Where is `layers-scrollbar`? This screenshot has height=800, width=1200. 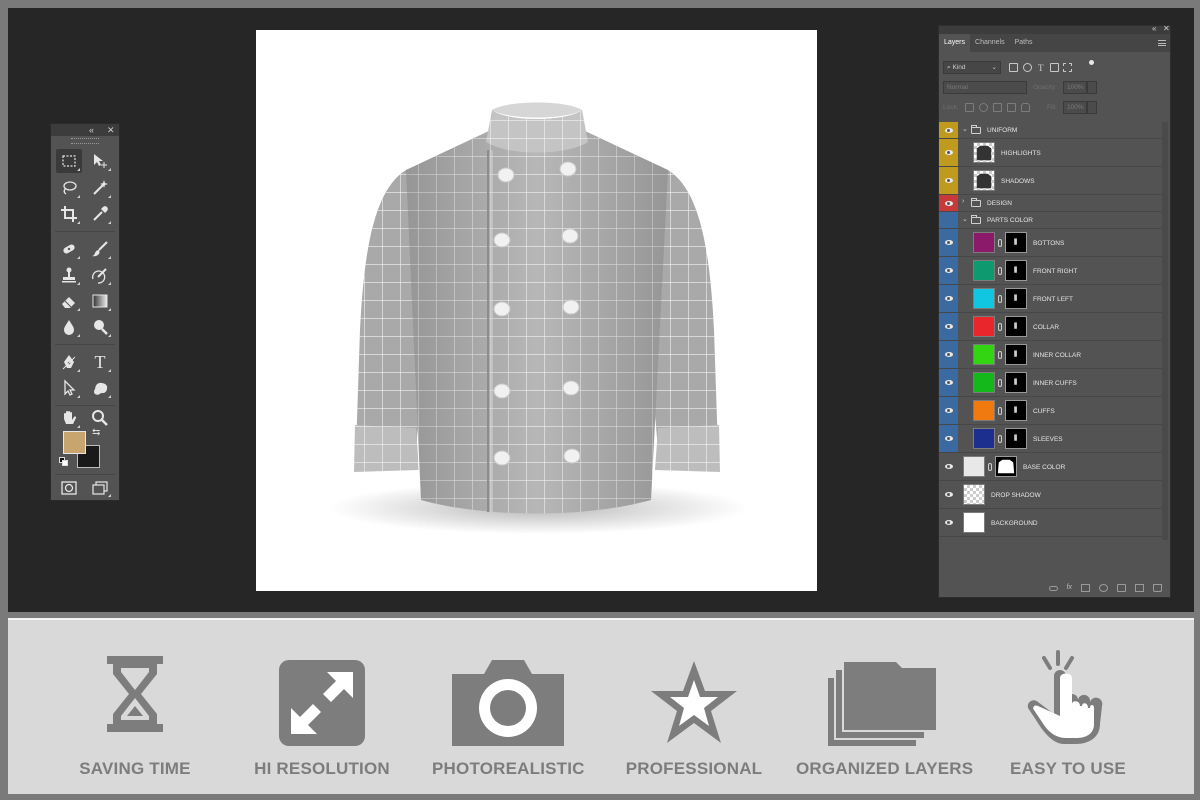 layers-scrollbar is located at coordinates (1165, 331).